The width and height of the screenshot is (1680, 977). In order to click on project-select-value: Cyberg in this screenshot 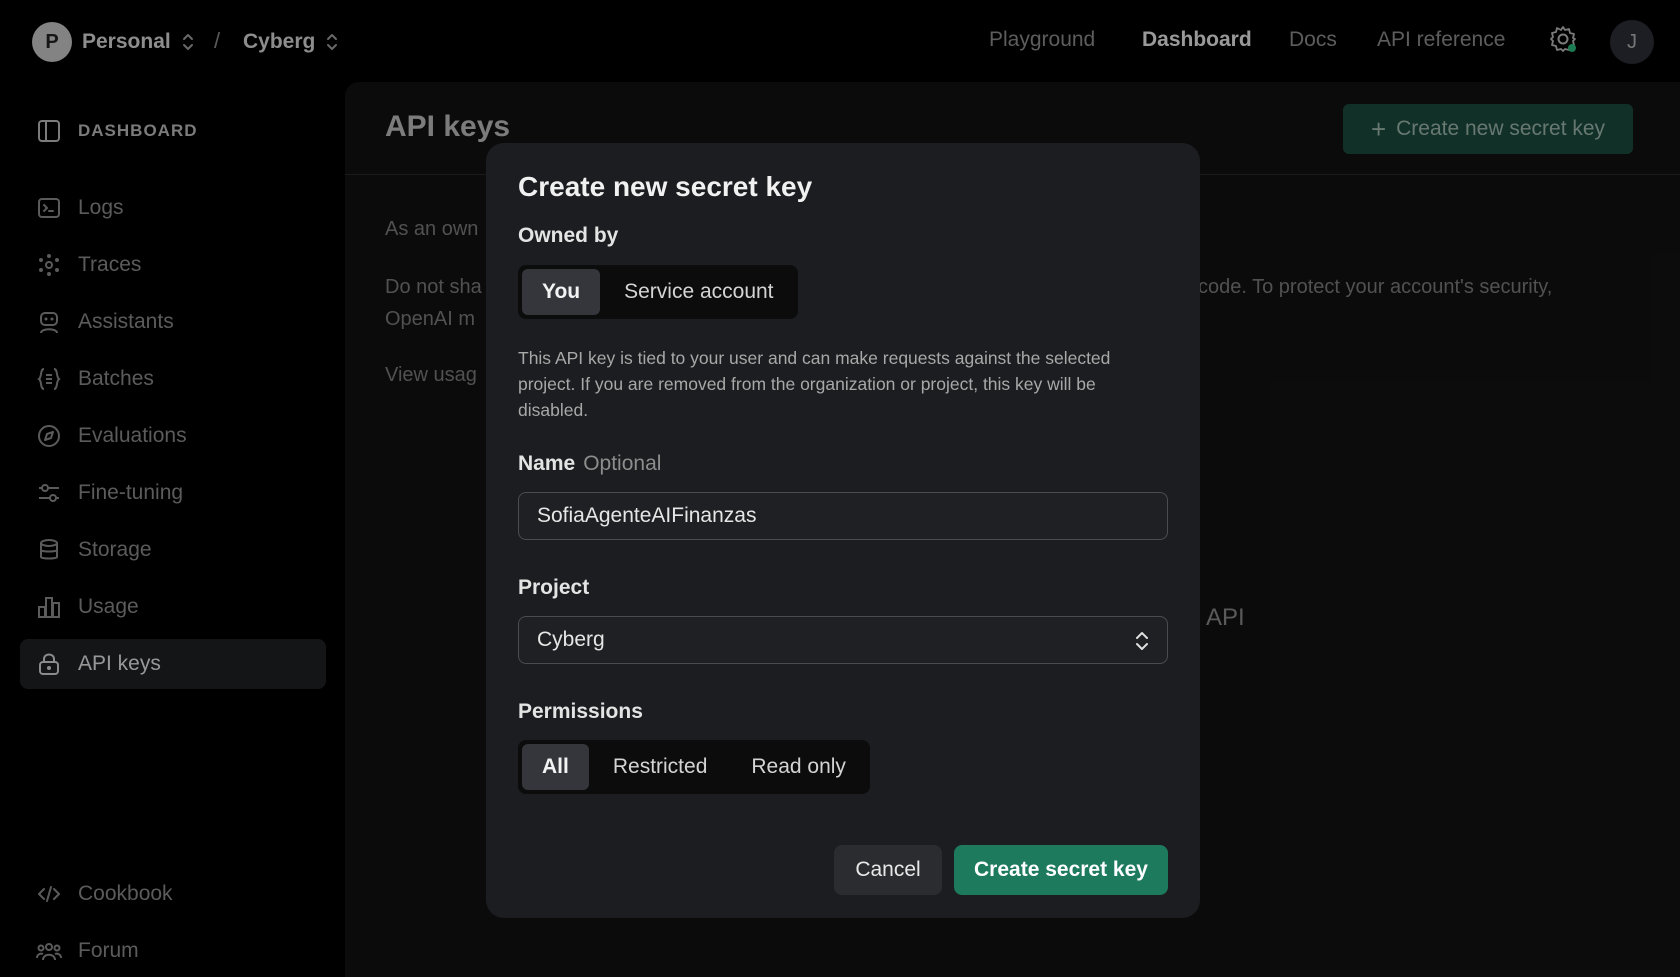, I will do `click(571, 639)`.